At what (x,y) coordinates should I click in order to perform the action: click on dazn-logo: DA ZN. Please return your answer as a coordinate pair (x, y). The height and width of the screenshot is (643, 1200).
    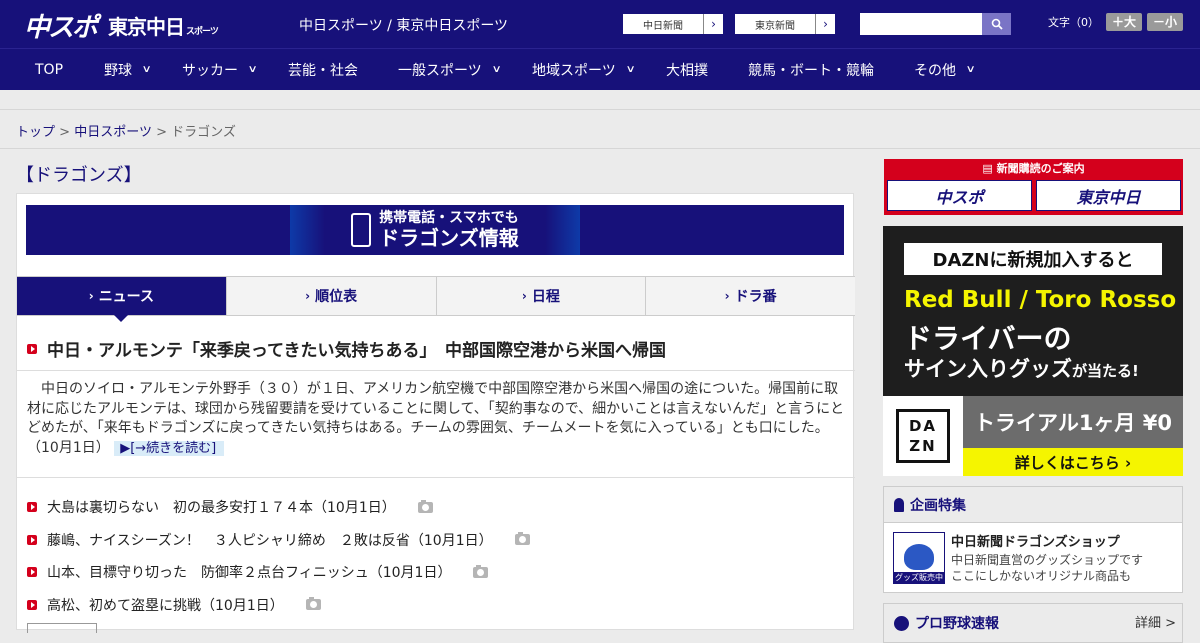
    Looking at the image, I should click on (923, 436).